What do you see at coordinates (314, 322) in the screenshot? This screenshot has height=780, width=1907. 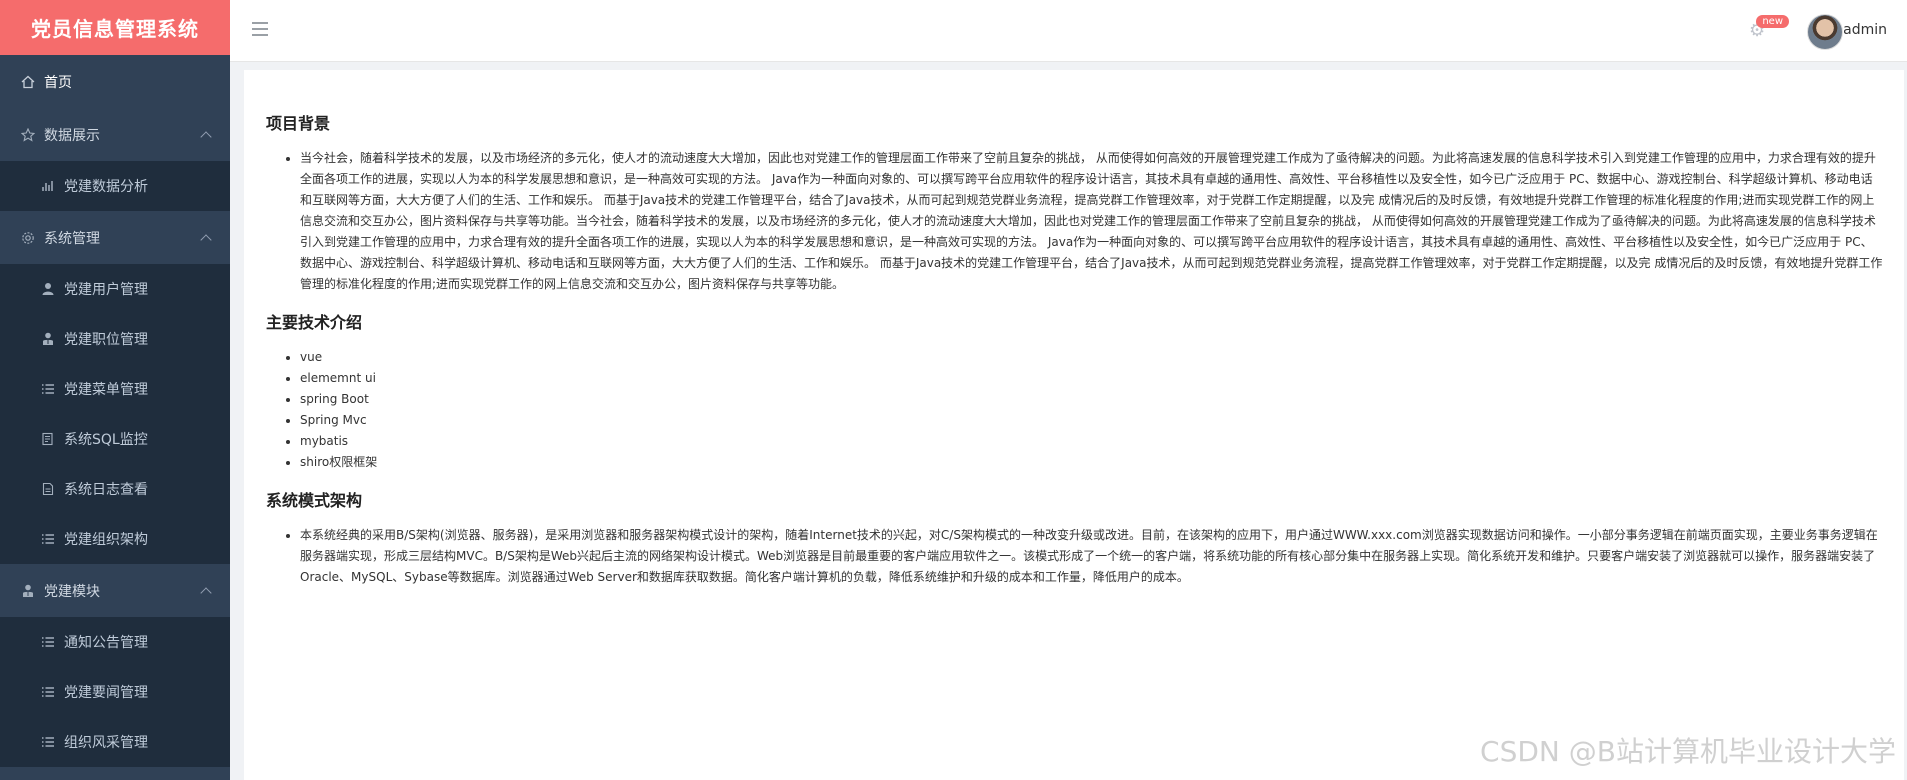 I see `section-title-tech: 主要技术介绍` at bounding box center [314, 322].